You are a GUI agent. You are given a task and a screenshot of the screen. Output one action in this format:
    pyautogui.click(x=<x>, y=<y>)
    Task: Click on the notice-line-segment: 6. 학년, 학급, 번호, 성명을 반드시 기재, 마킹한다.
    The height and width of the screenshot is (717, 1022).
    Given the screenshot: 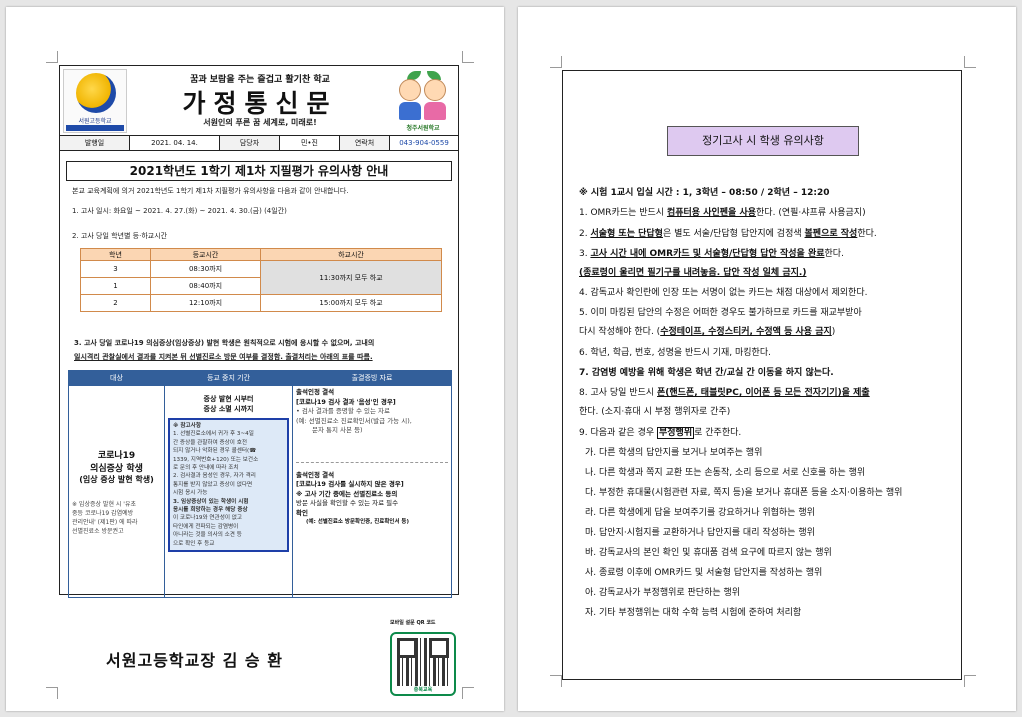 What is the action you would take?
    pyautogui.click(x=675, y=353)
    